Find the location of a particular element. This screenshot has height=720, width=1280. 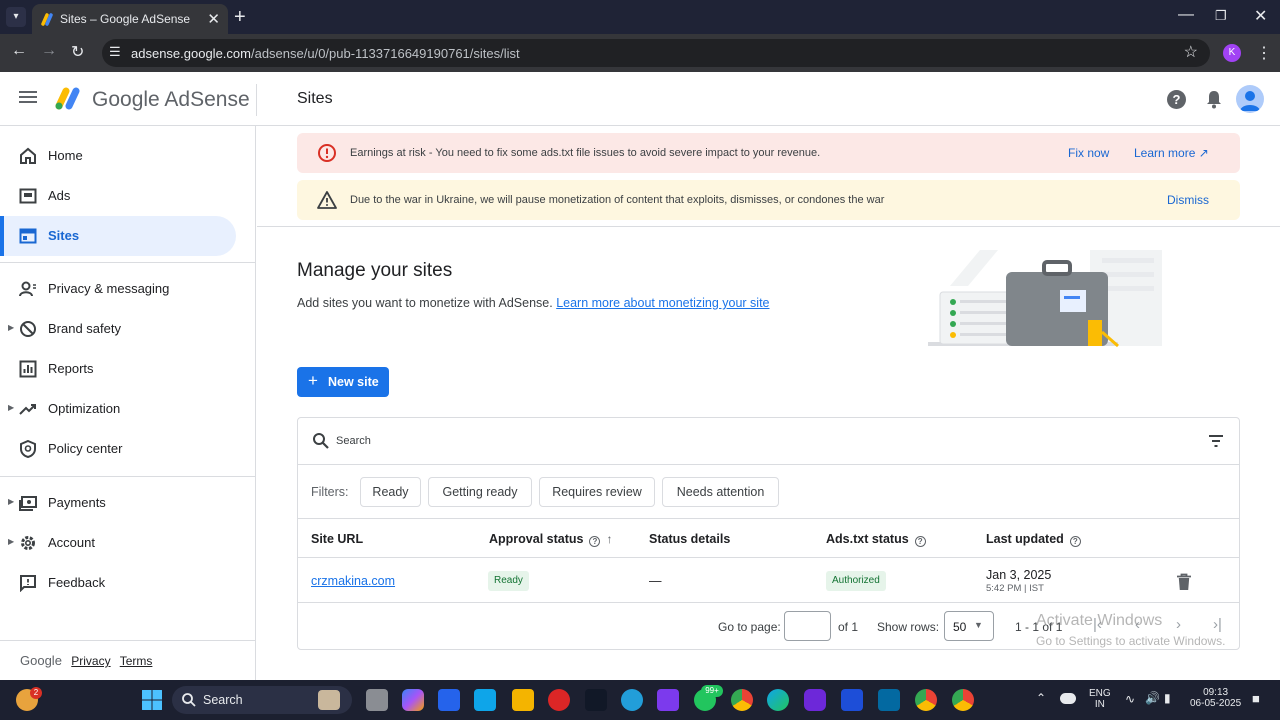

tray-overflow-icon: ⌃ is located at coordinates (1041, 698).